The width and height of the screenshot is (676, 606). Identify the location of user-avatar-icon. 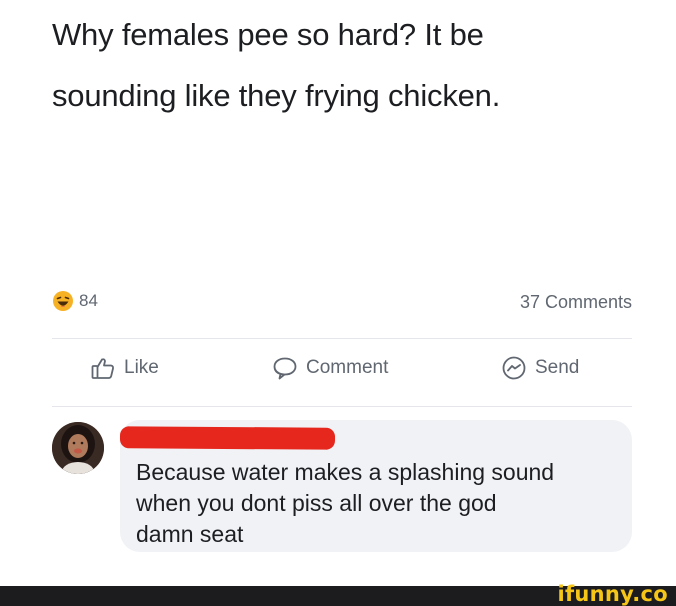
(78, 448).